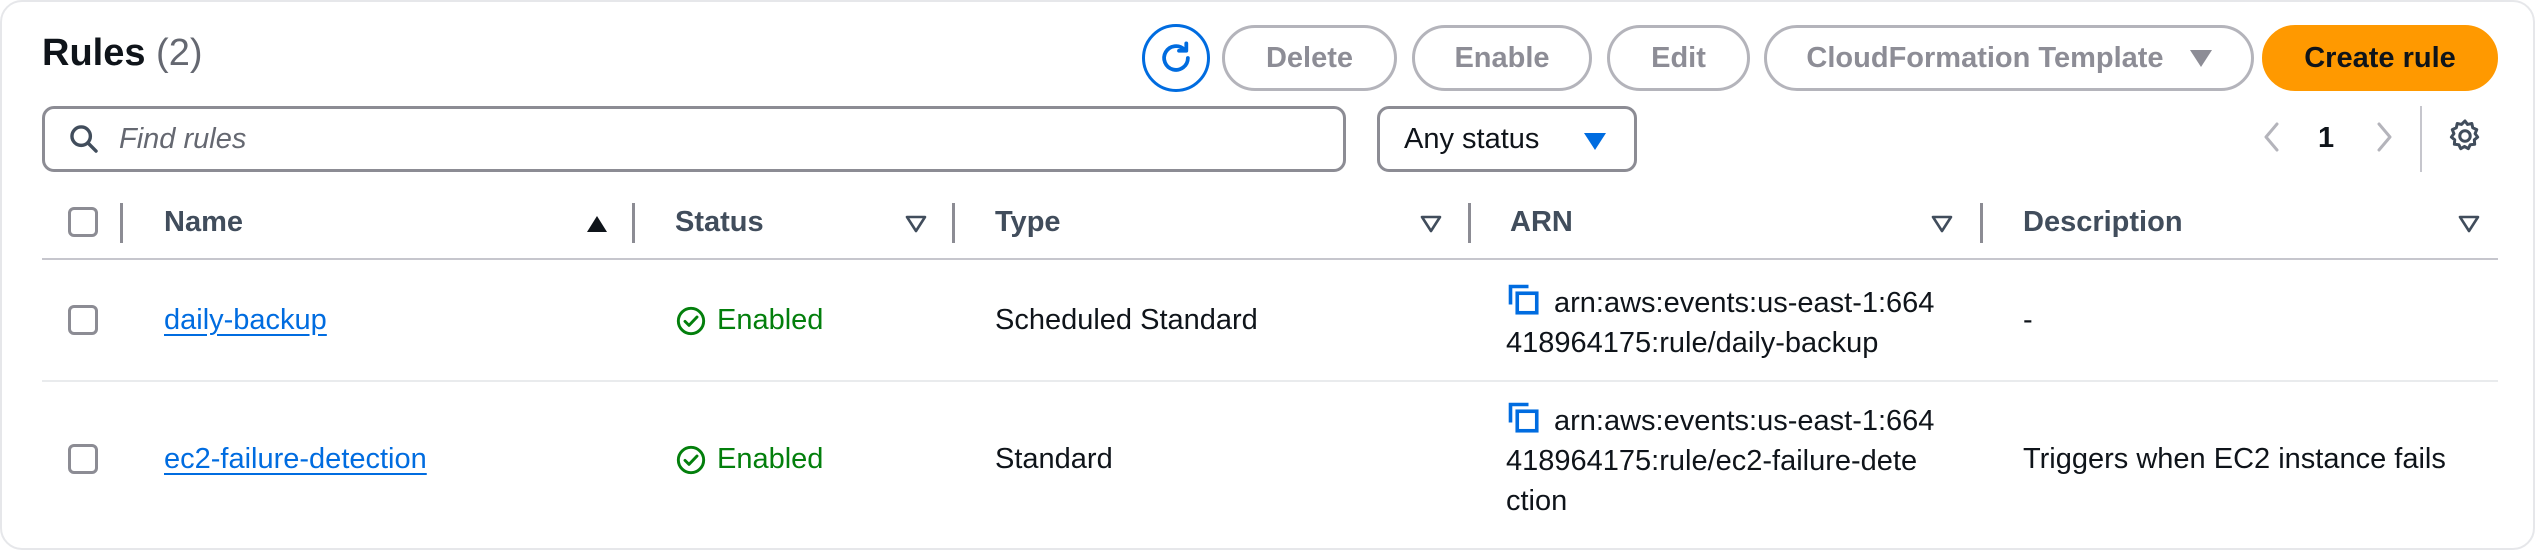 This screenshot has height=553, width=2537. I want to click on column-header-description: Description, so click(2103, 222).